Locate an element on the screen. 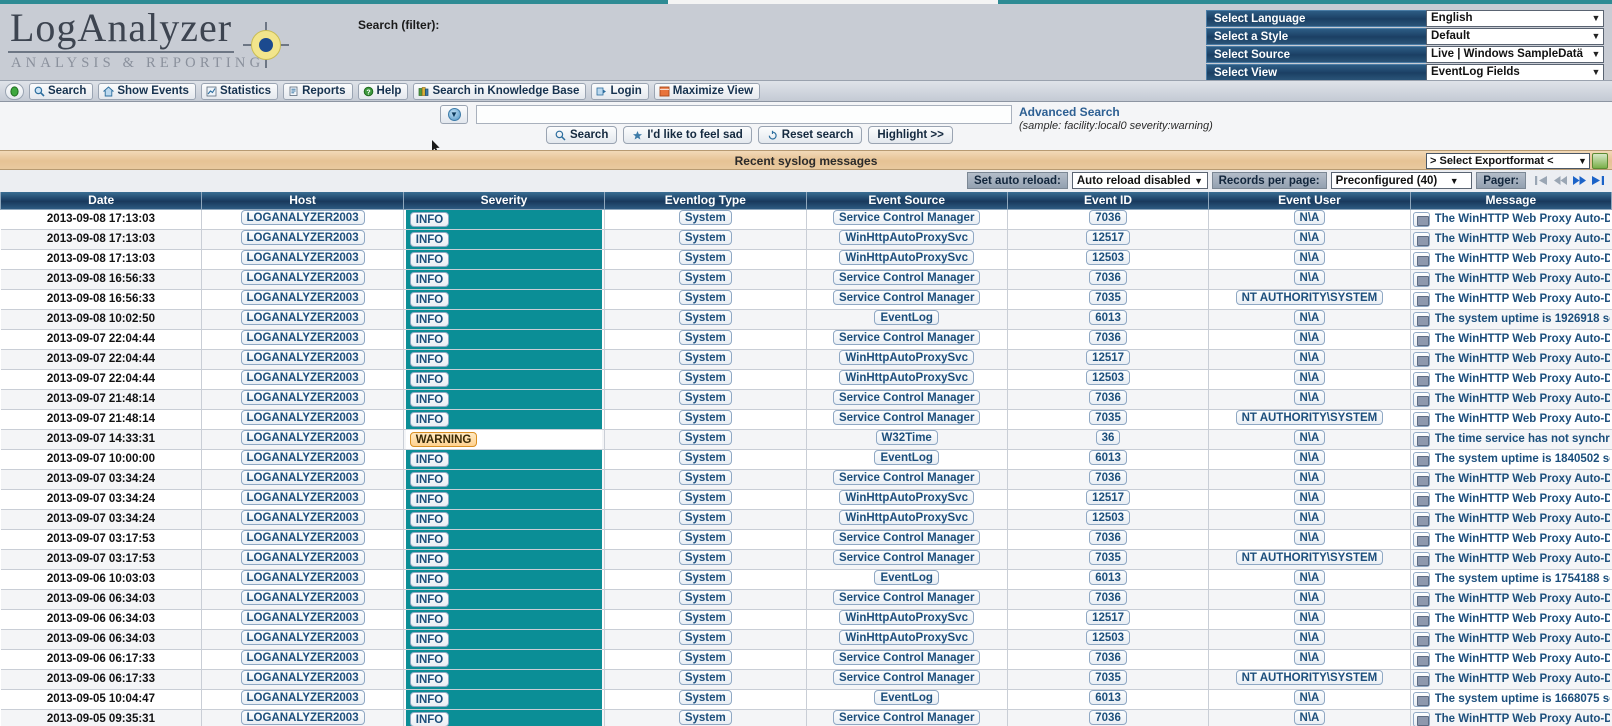 This screenshot has width=1612, height=726. reset-search-button: Reset search is located at coordinates (810, 135).